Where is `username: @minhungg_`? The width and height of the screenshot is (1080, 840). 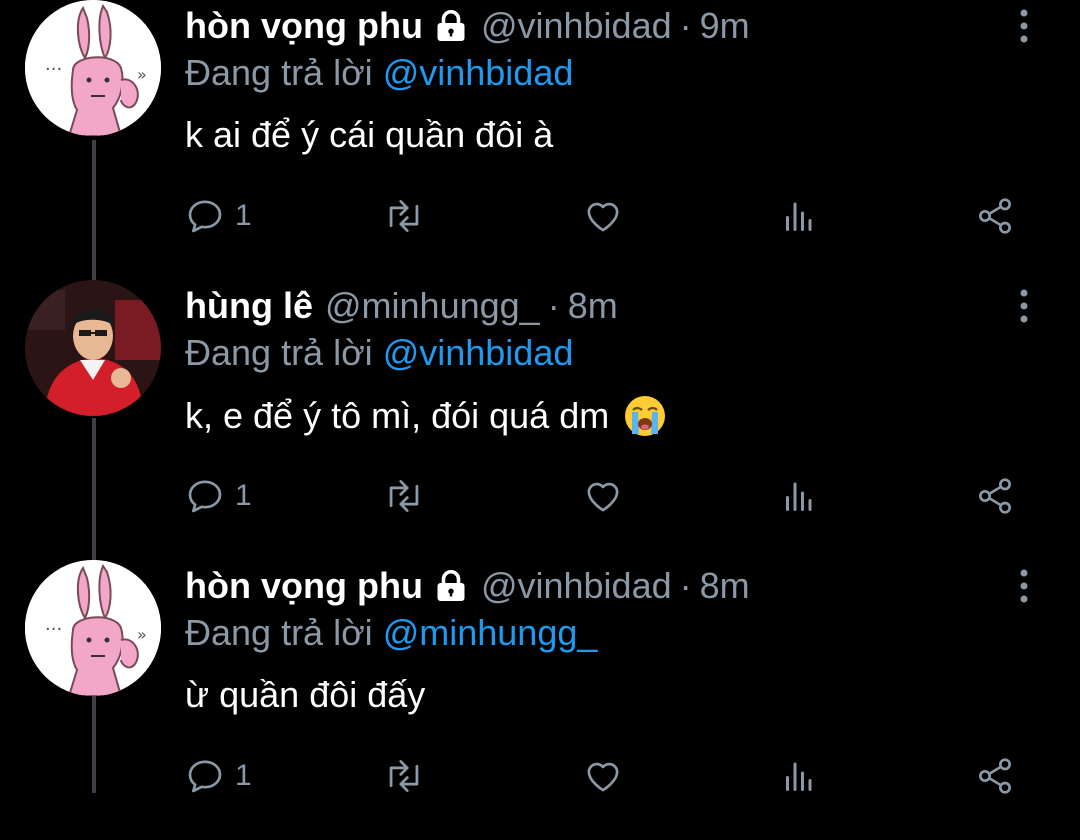
username: @minhungg_ is located at coordinates (432, 306).